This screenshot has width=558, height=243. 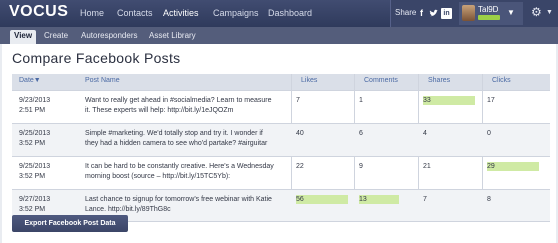 I want to click on shares-value: 33, so click(x=449, y=100).